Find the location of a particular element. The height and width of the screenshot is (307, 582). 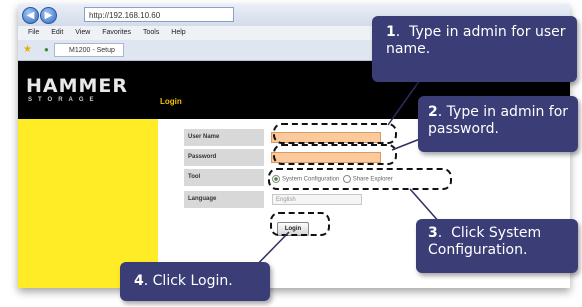

page-favicon-icon: ● is located at coordinates (46, 49).